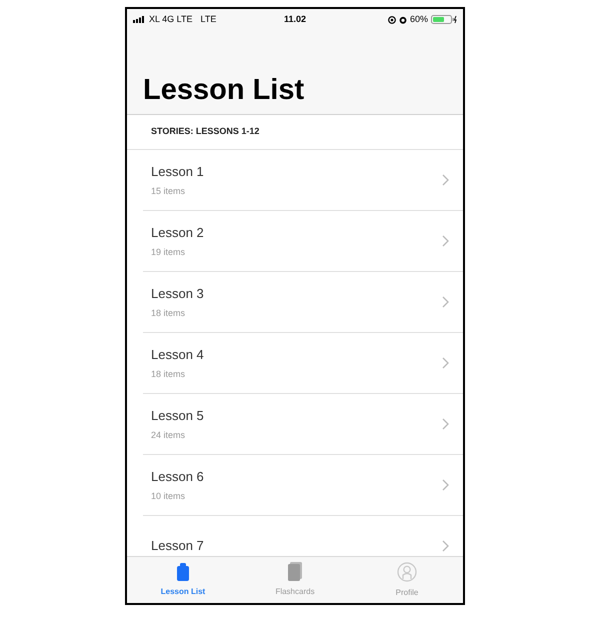 This screenshot has height=633, width=590. I want to click on lesson-title: Lesson 2, so click(178, 233).